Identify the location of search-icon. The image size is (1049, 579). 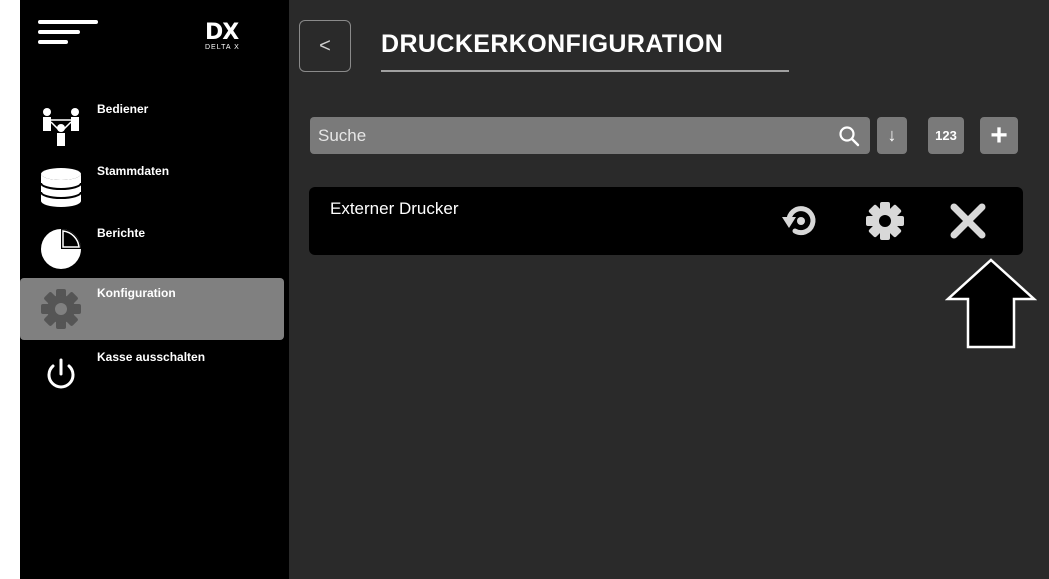
(849, 136).